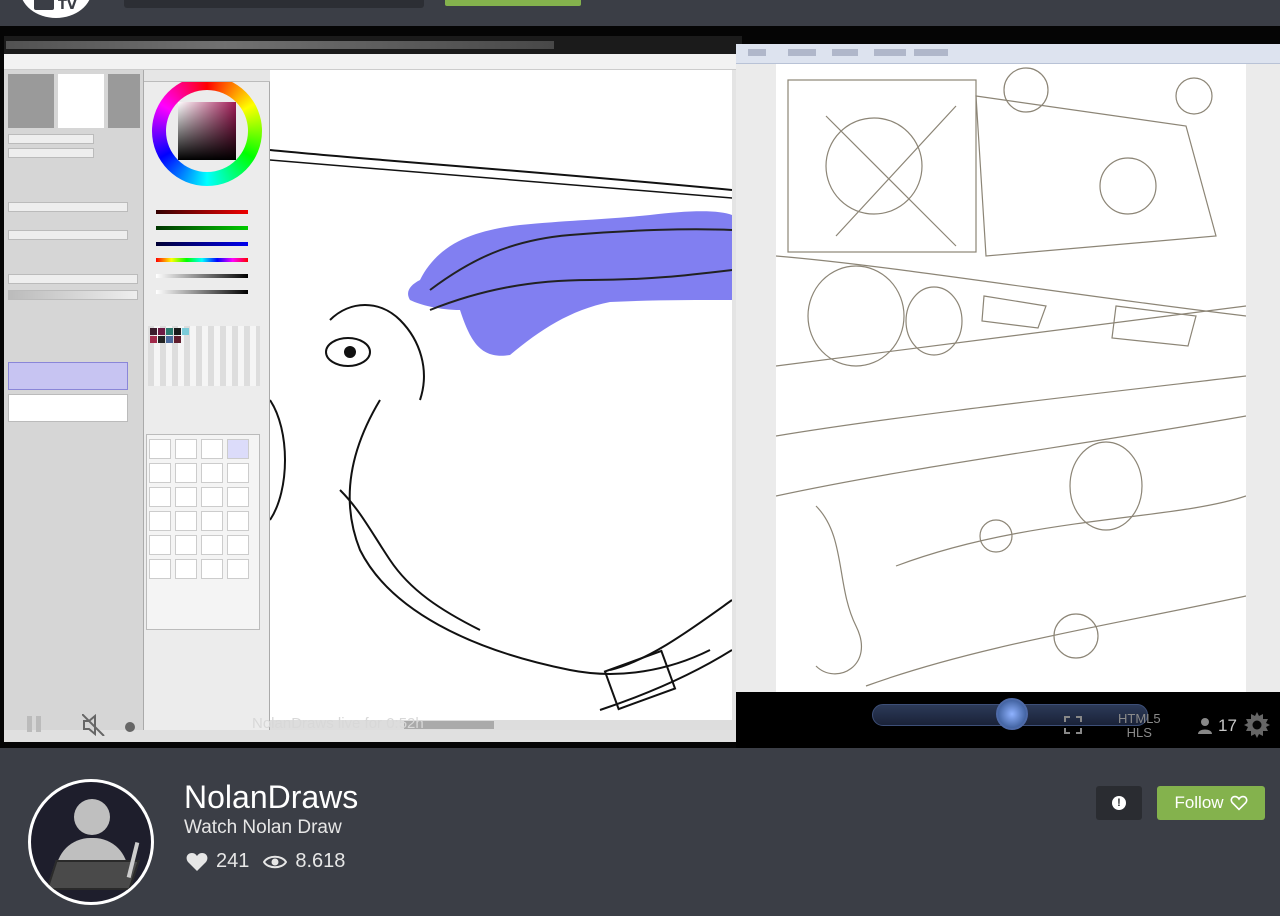 The width and height of the screenshot is (1280, 916). I want to click on stream-format-label: HTML5 HLS, so click(1139, 726).